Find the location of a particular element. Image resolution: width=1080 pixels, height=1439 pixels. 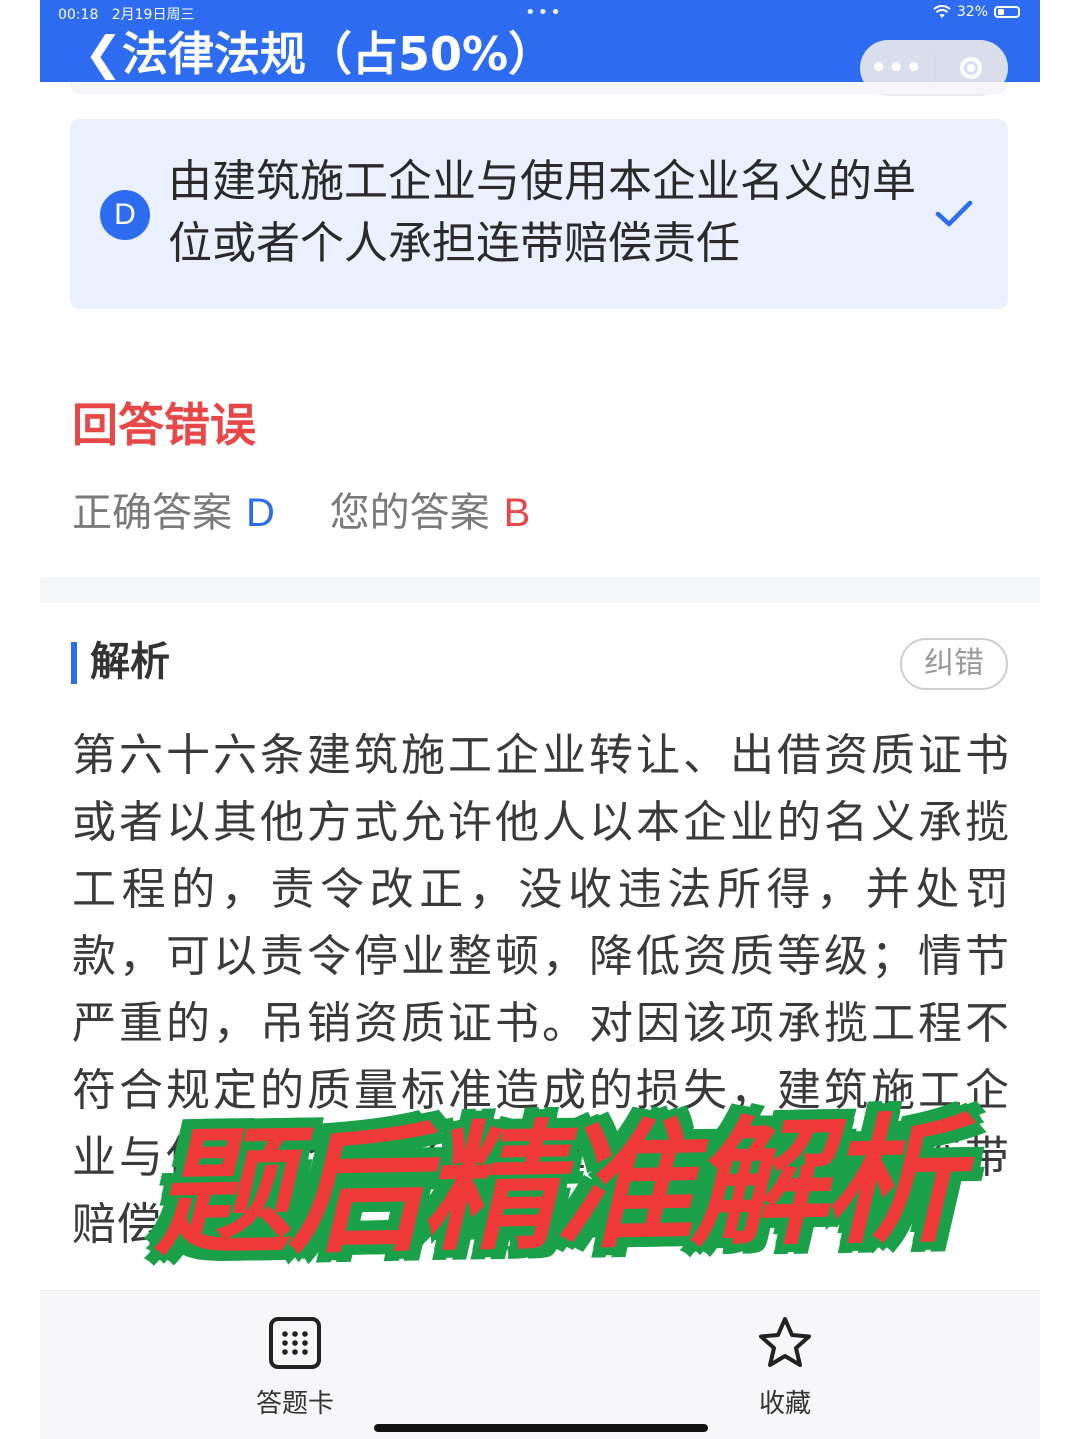

header-bar: 00:18 2月19日周三 ••• 32% ❮ 法律法规（占50%） ••• is located at coordinates (540, 48).